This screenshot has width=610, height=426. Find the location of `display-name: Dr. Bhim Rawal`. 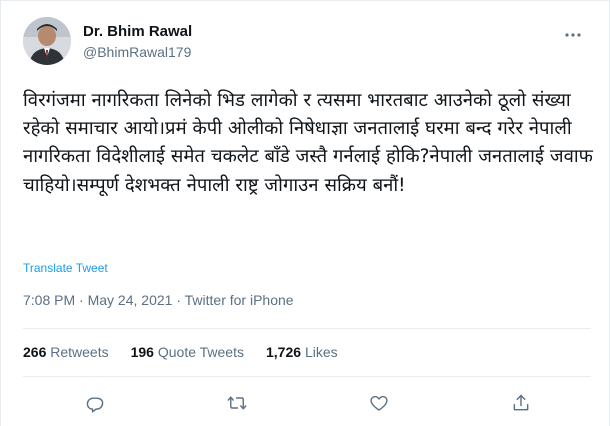

display-name: Dr. Bhim Rawal is located at coordinates (137, 32).